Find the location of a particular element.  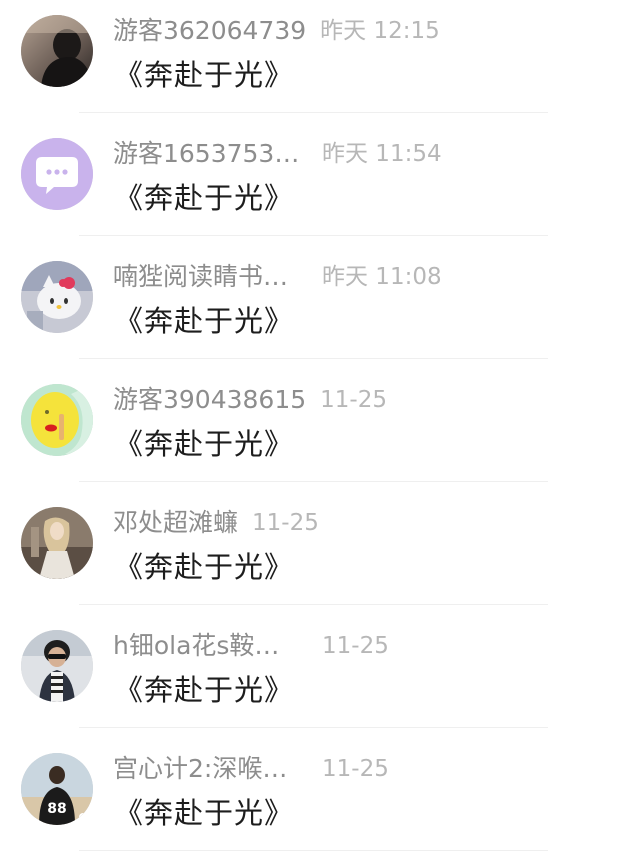

comment-meta: h钿ola花s鞍… 11-25 is located at coordinates (251, 646).